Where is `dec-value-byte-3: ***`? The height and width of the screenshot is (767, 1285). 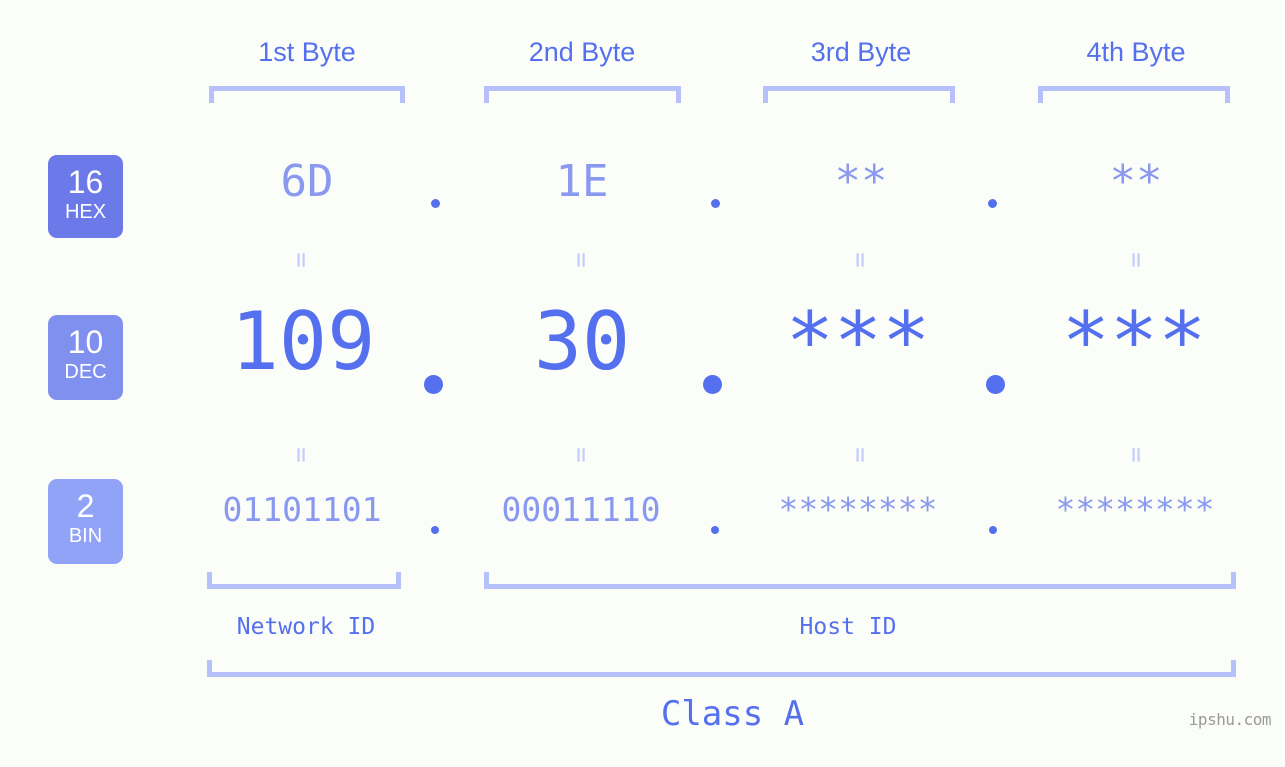
dec-value-byte-3: *** is located at coordinates (858, 341).